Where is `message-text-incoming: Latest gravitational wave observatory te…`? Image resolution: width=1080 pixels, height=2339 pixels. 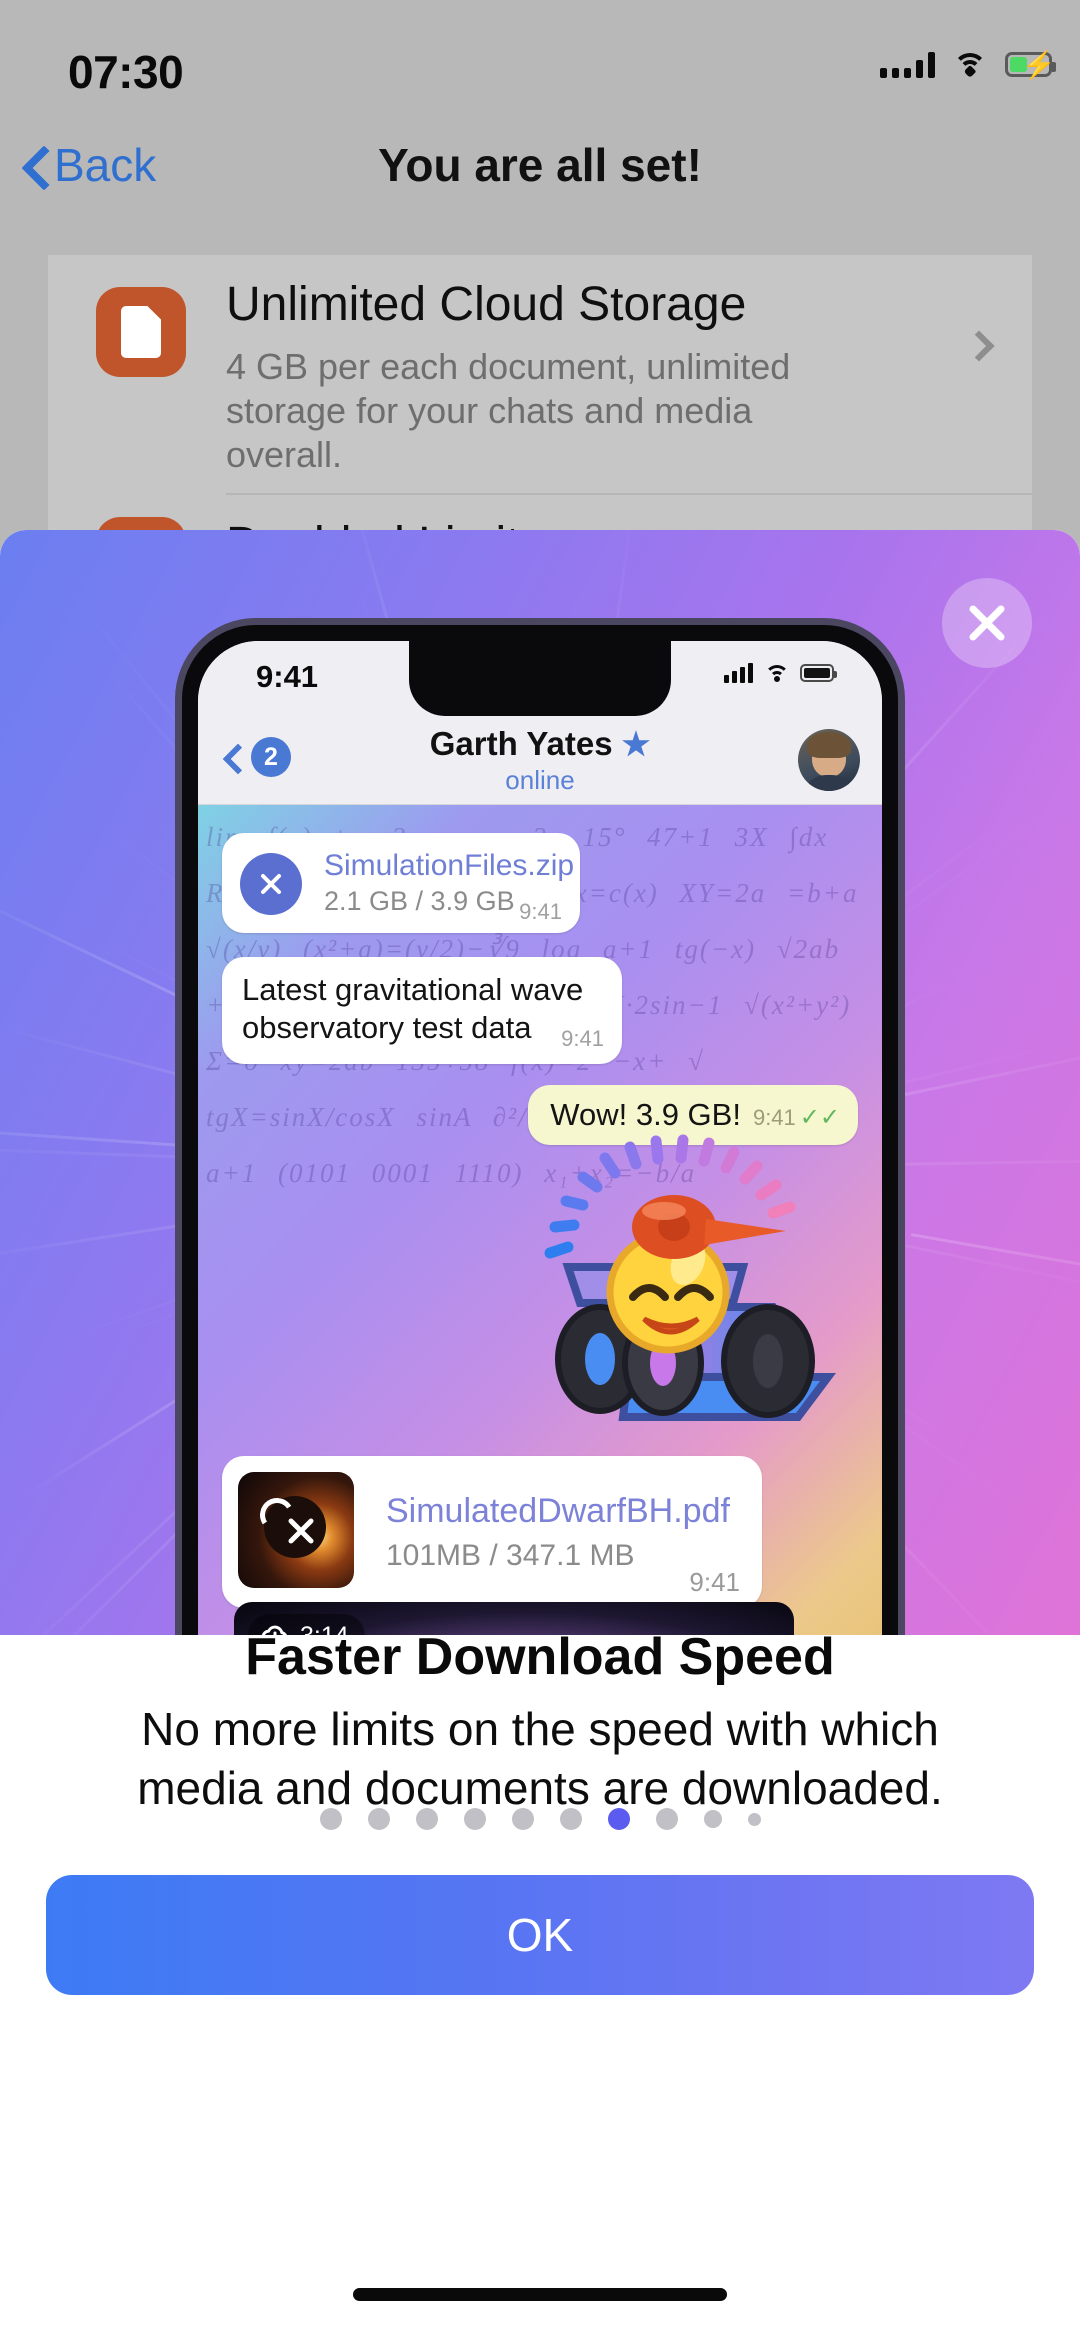
message-text-incoming: Latest gravitational wave observatory te… is located at coordinates (422, 1010).